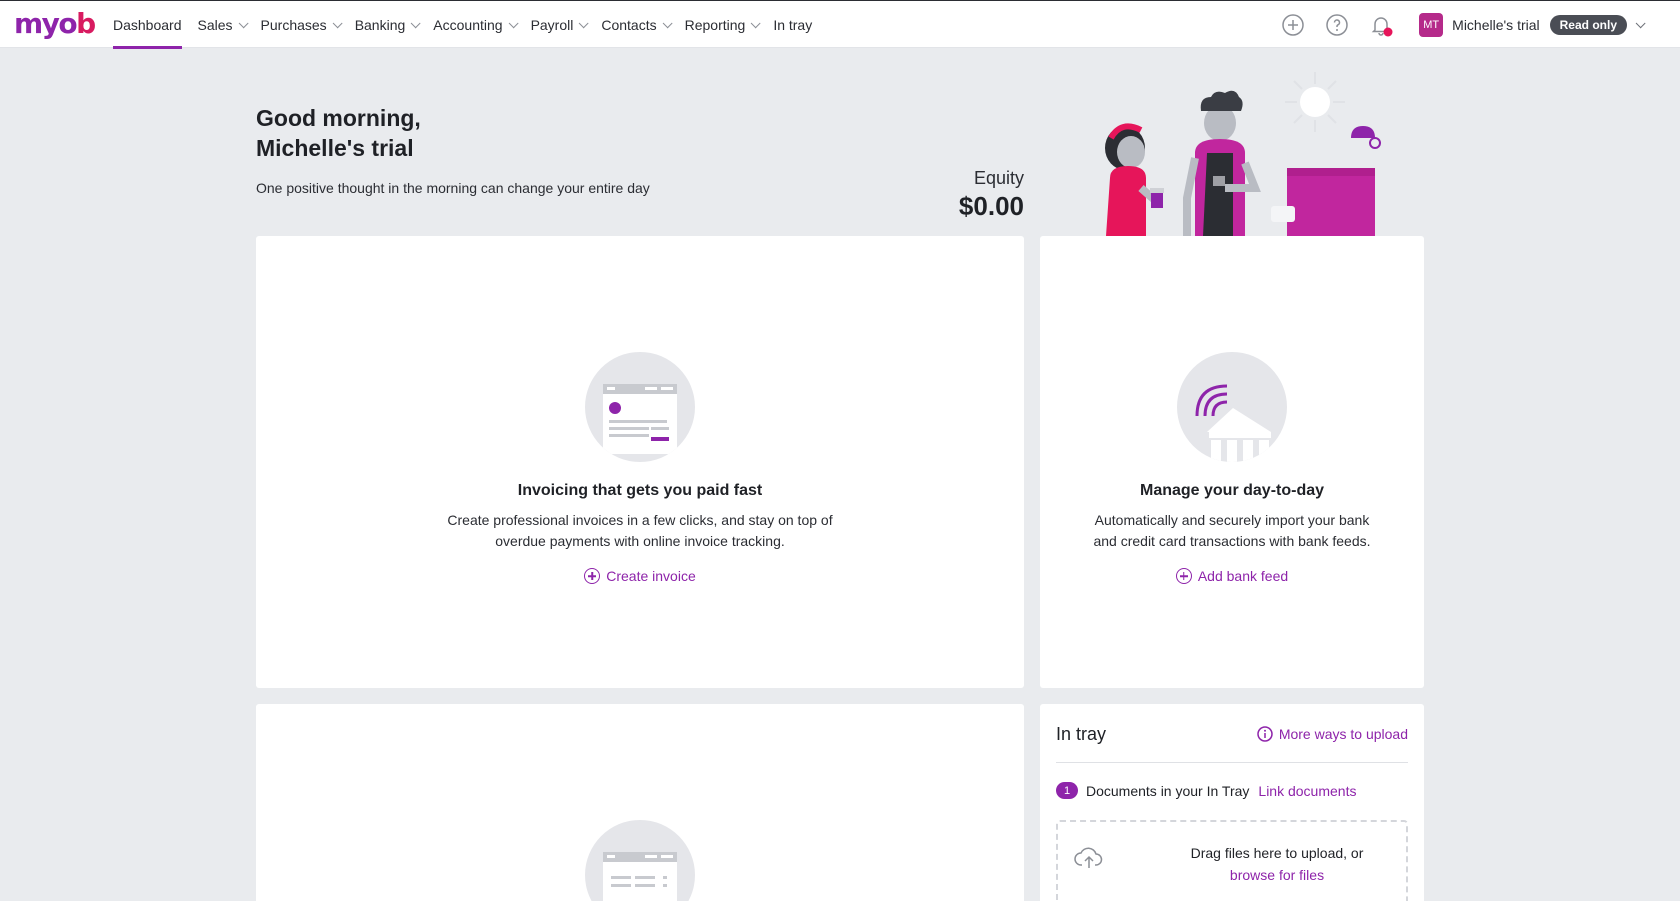 This screenshot has width=1680, height=901. I want to click on more-ways-to-upload-link: More ways to upload, so click(1332, 734).